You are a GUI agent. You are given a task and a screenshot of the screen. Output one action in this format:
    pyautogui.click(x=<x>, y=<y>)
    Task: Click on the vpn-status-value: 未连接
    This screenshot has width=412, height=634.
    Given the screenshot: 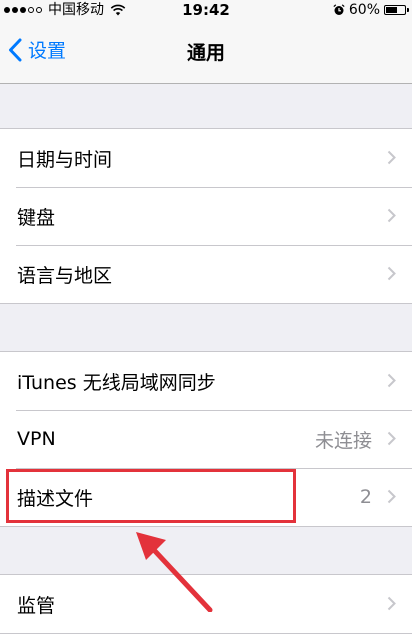 What is the action you would take?
    pyautogui.click(x=343, y=440)
    